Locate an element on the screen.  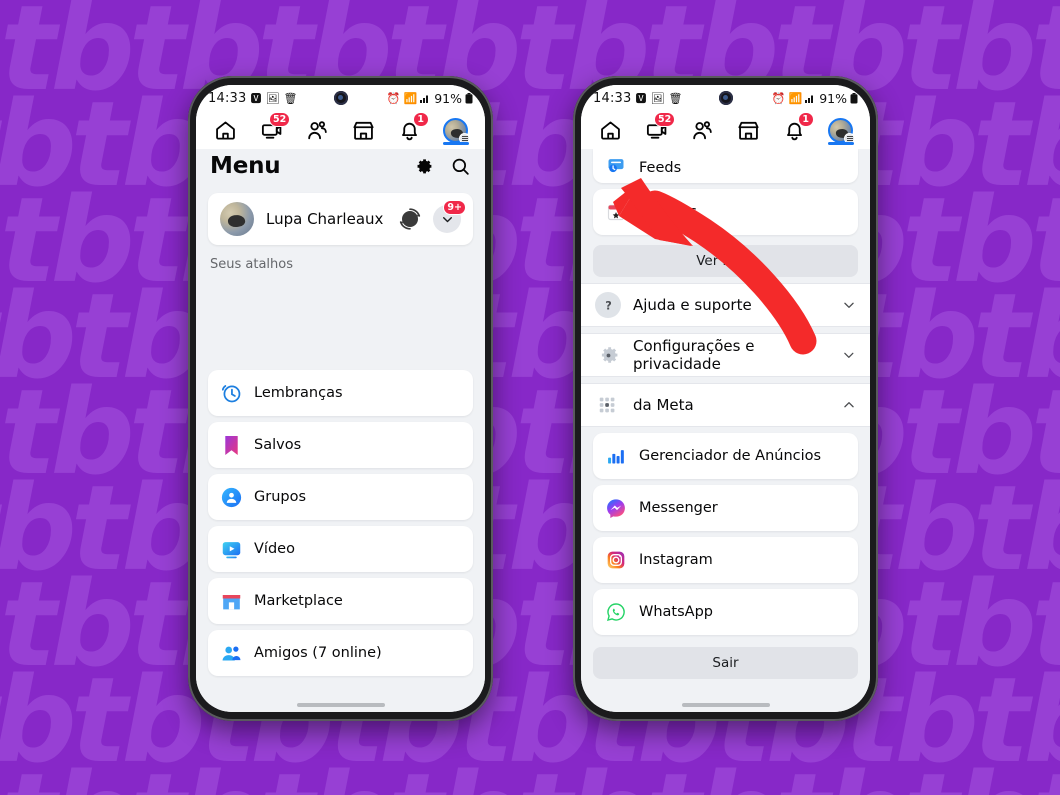
whatsapp-icon is located at coordinates (616, 612).